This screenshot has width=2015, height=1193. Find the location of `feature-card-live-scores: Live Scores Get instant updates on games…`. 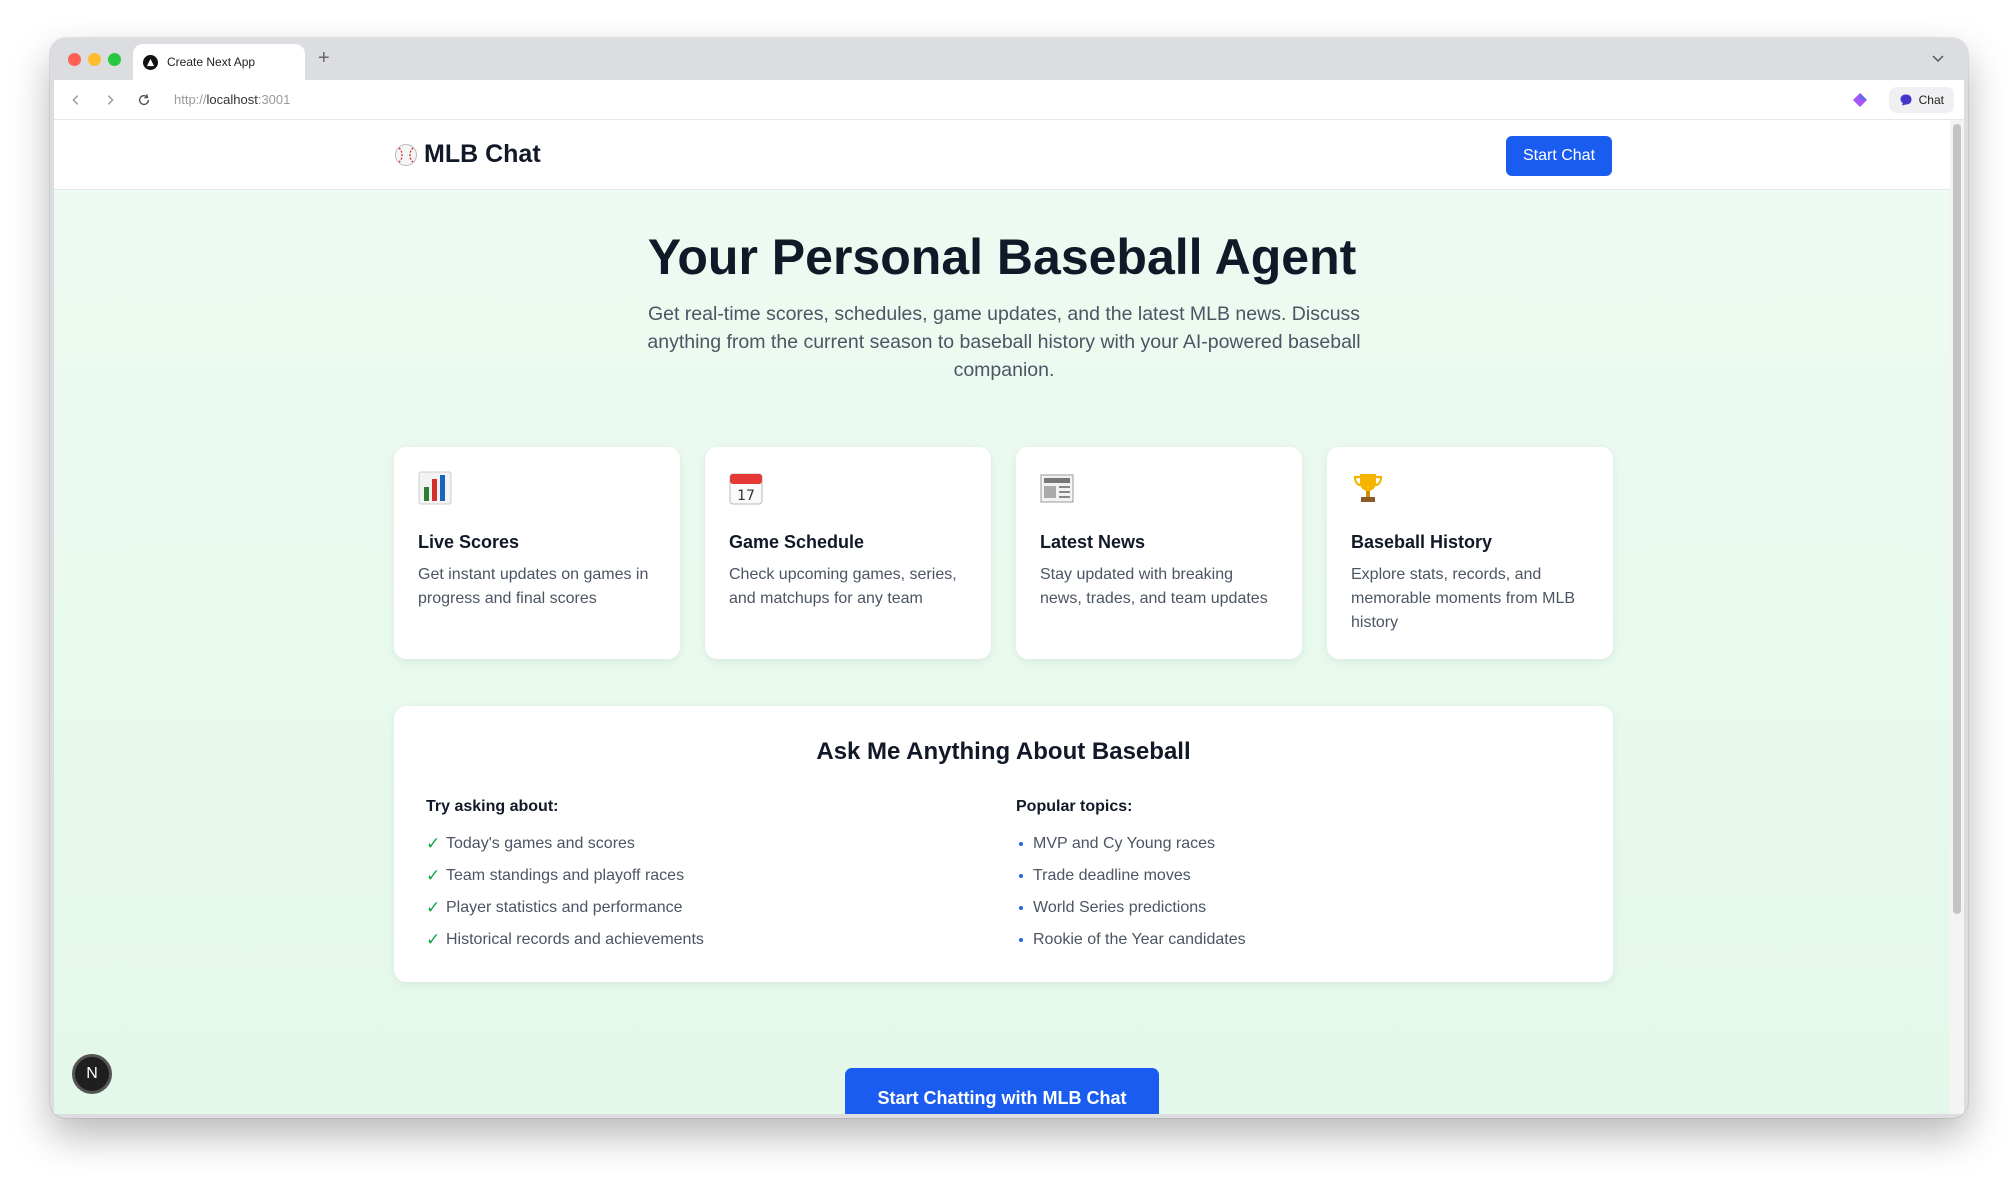

feature-card-live-scores: Live Scores Get instant updates on games… is located at coordinates (537, 553).